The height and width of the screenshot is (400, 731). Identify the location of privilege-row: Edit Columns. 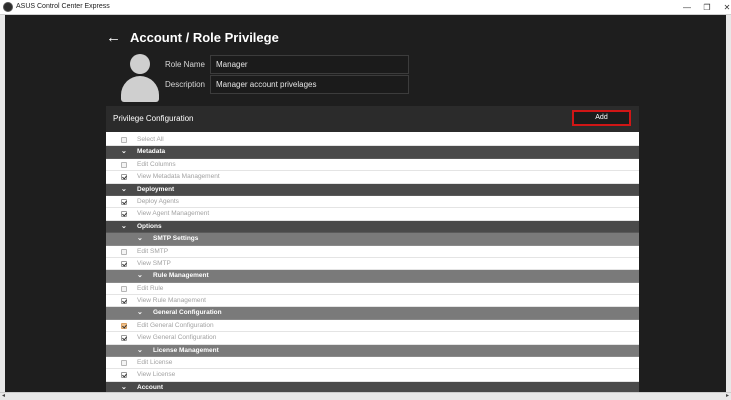
(372, 165).